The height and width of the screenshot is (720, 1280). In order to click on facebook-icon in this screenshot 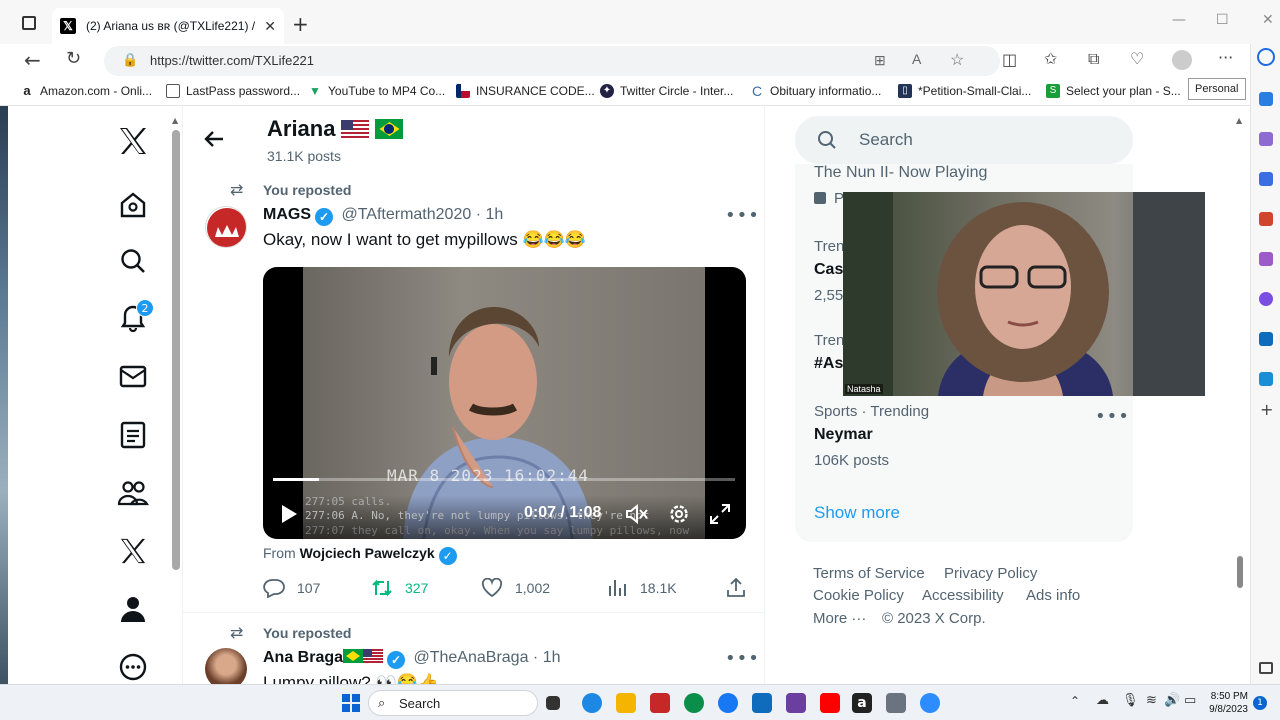, I will do `click(728, 703)`.